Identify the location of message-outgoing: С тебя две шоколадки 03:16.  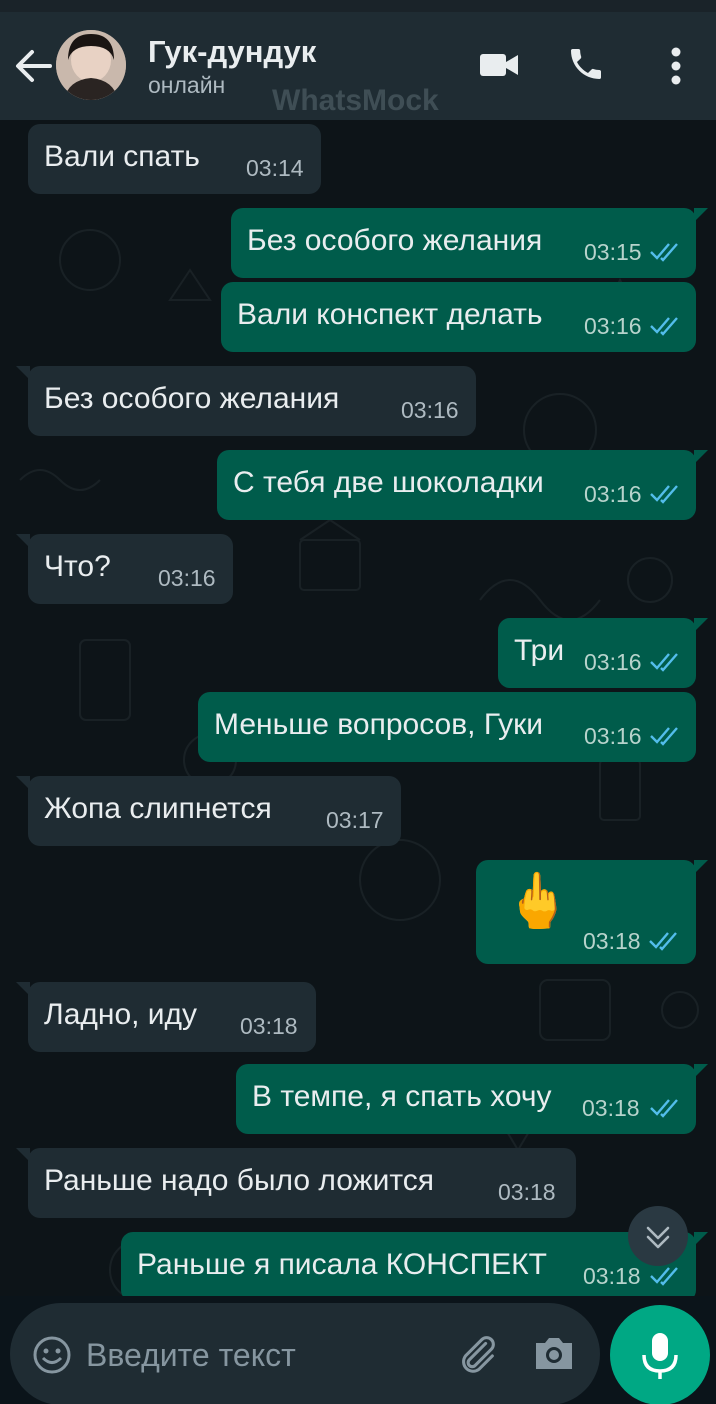
(462, 485).